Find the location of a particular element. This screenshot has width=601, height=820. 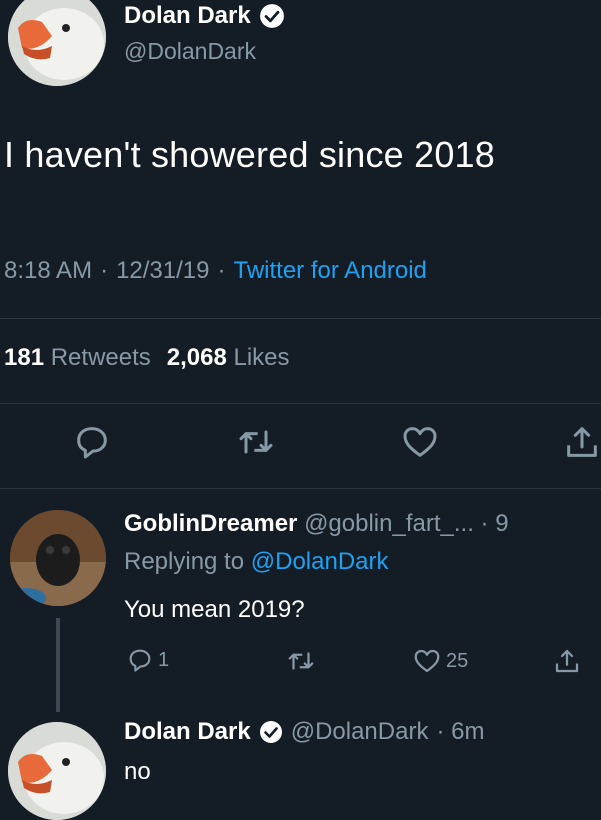

retweets-label: Retweets is located at coordinates (100, 357).